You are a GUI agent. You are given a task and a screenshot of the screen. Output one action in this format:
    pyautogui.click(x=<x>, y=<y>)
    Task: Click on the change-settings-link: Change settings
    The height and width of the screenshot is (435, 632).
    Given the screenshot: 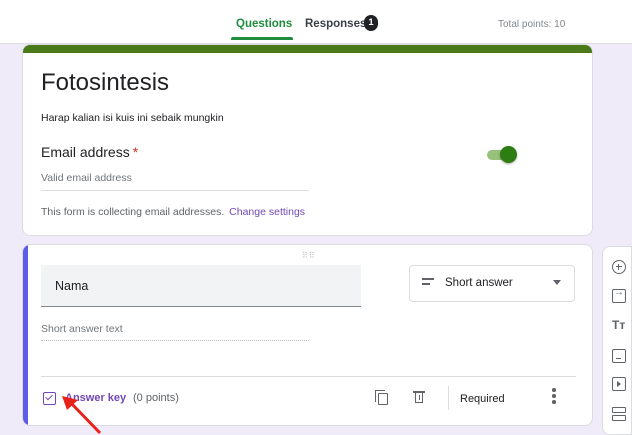 What is the action you would take?
    pyautogui.click(x=267, y=212)
    